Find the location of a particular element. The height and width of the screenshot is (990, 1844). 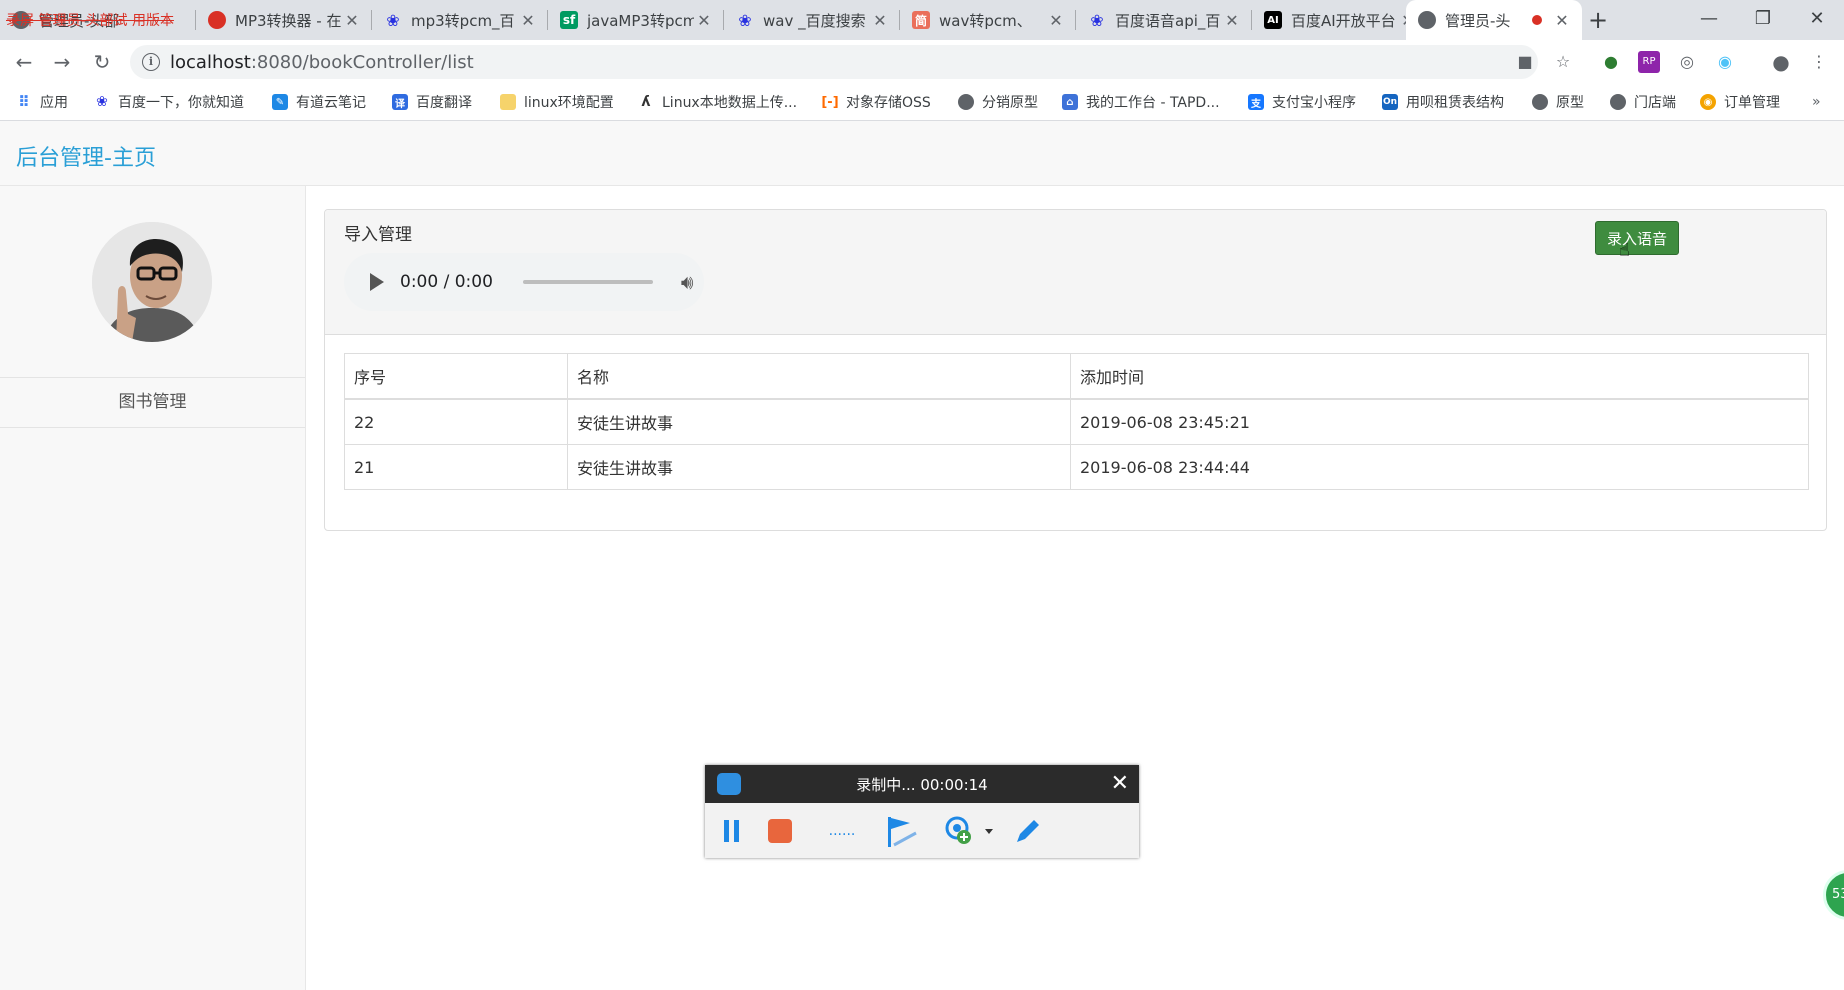

bookmark-baidu-translate: 译百度翻译 is located at coordinates (432, 102).